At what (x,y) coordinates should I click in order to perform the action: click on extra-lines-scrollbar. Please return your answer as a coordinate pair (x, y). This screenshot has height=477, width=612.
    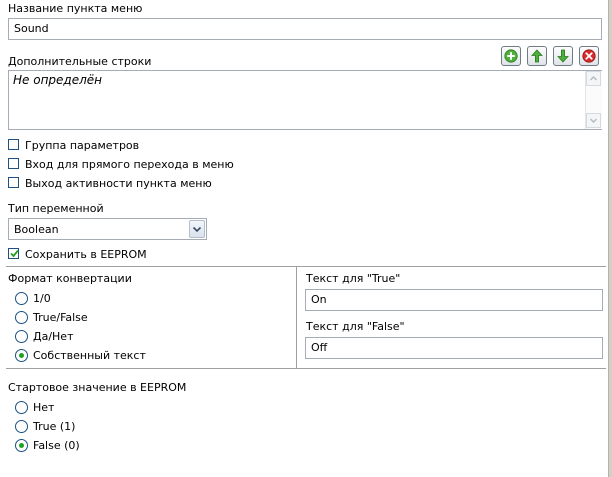
    Looking at the image, I should click on (593, 100).